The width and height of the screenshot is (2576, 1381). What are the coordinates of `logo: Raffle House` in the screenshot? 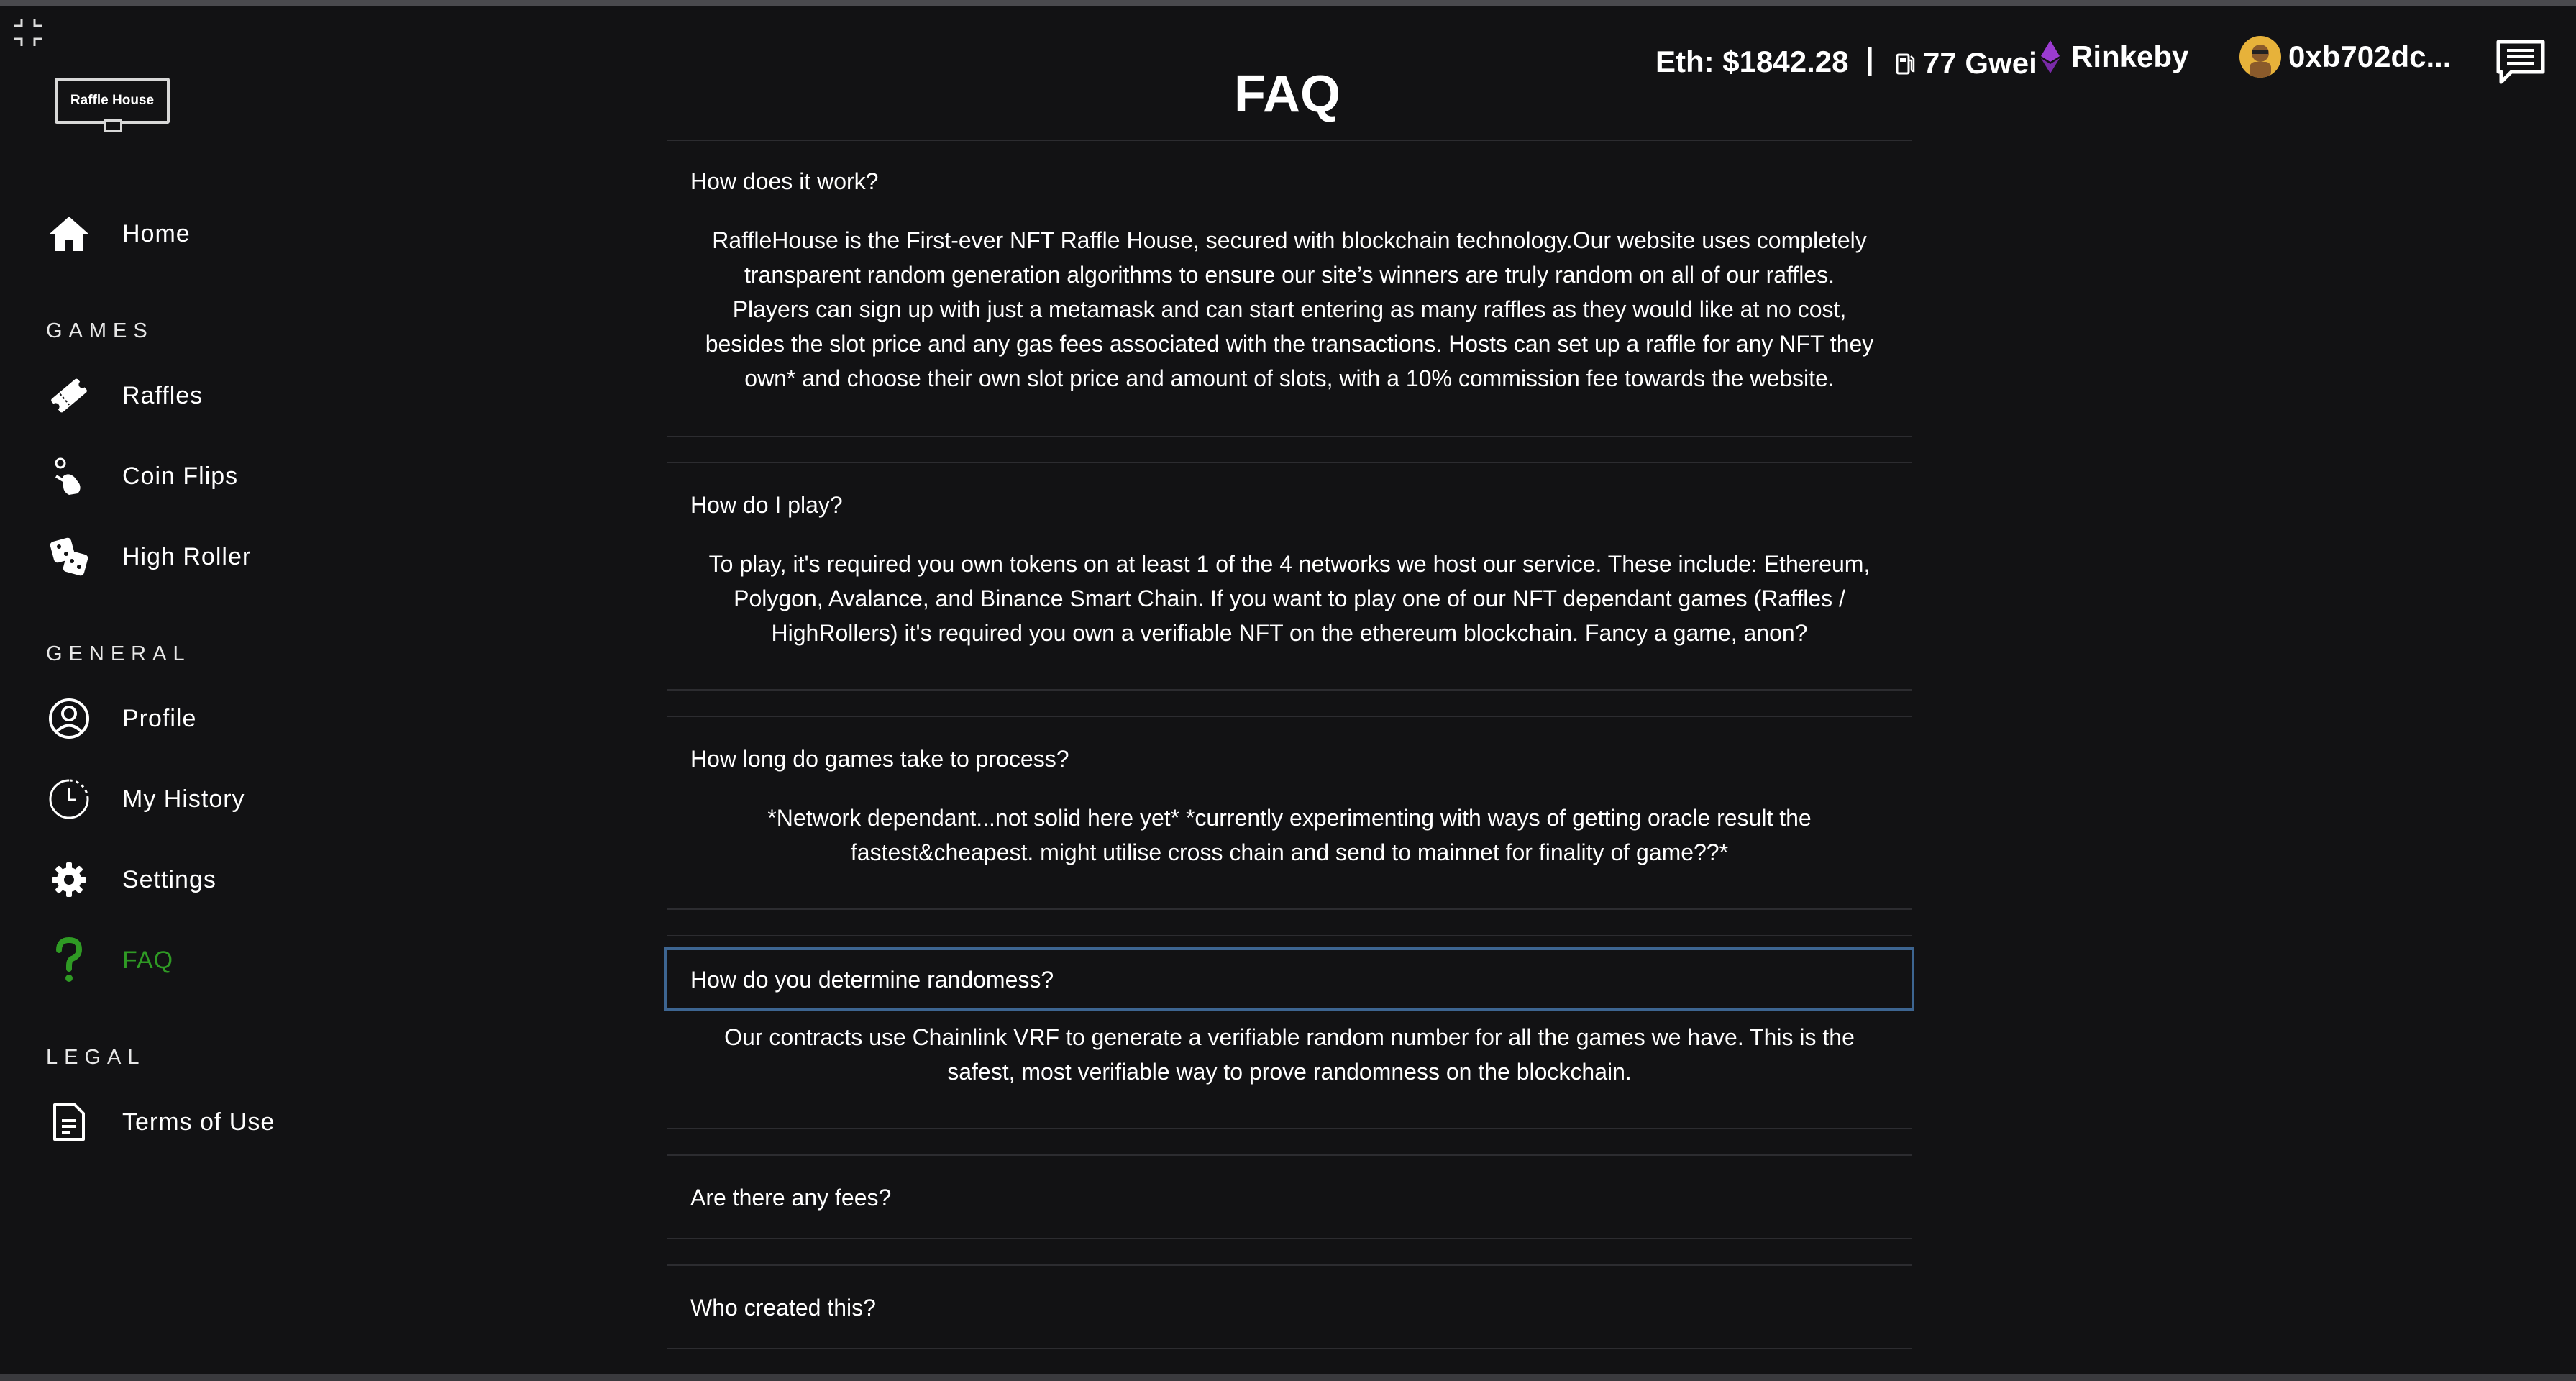 It's located at (115, 106).